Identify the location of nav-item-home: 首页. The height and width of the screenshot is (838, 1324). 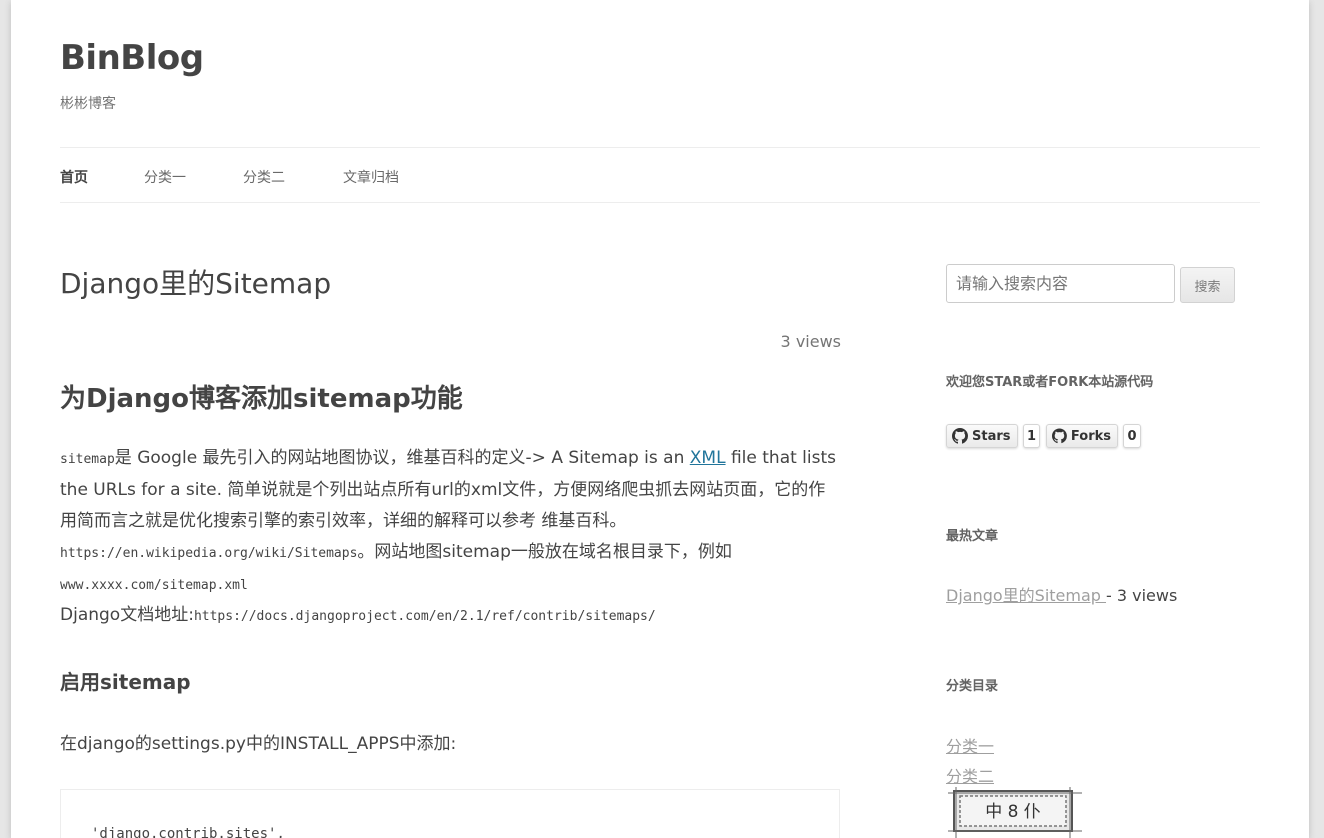
(74, 177).